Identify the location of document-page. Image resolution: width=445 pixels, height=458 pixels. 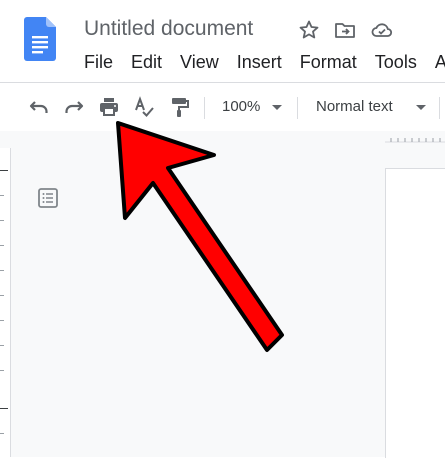
(415, 313).